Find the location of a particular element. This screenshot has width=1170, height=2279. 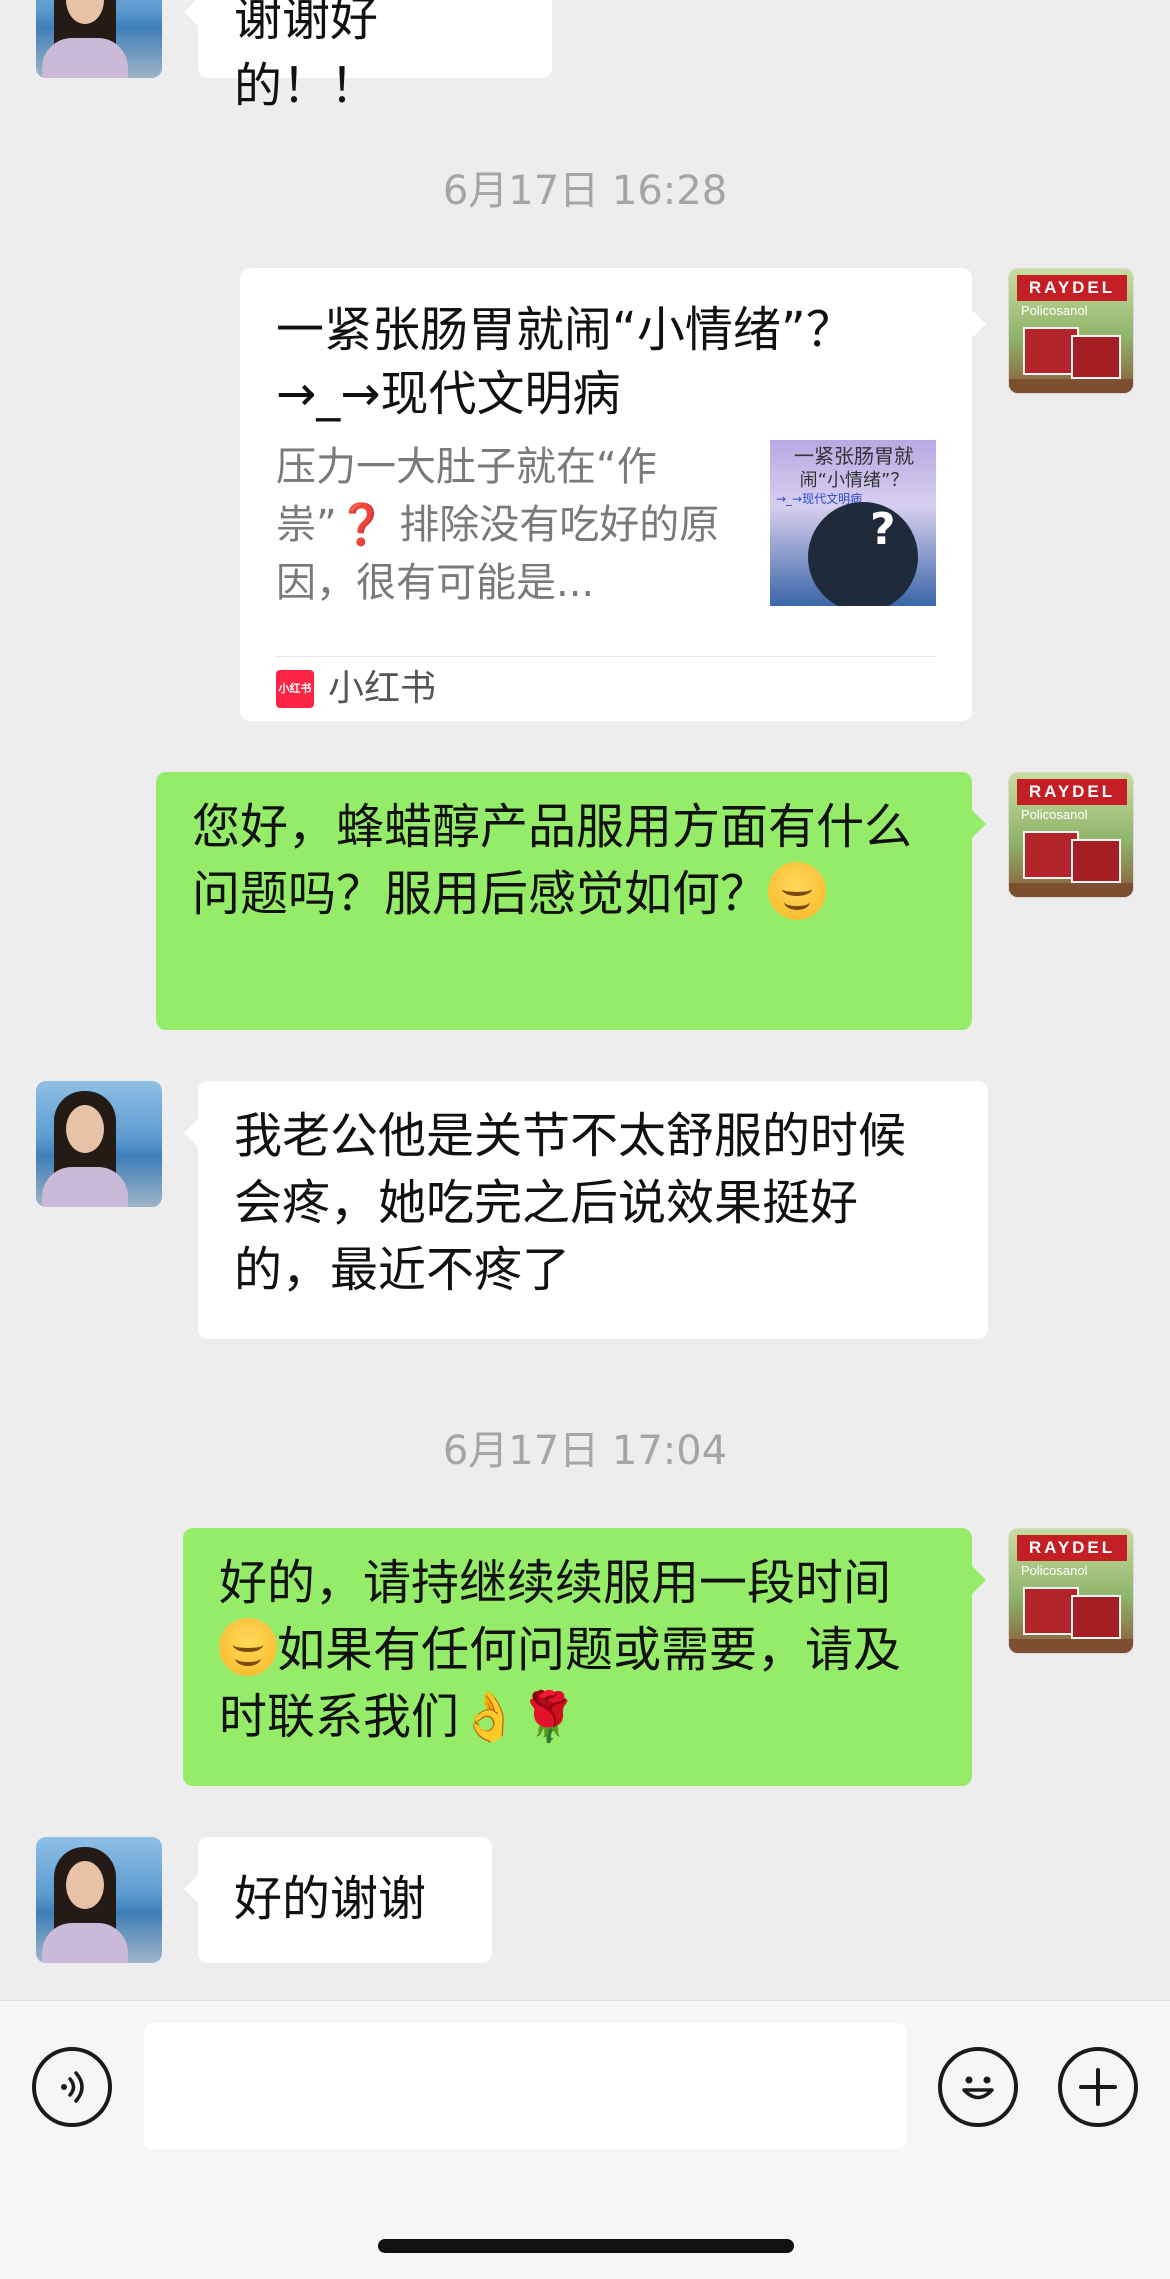

card-divider is located at coordinates (606, 656).